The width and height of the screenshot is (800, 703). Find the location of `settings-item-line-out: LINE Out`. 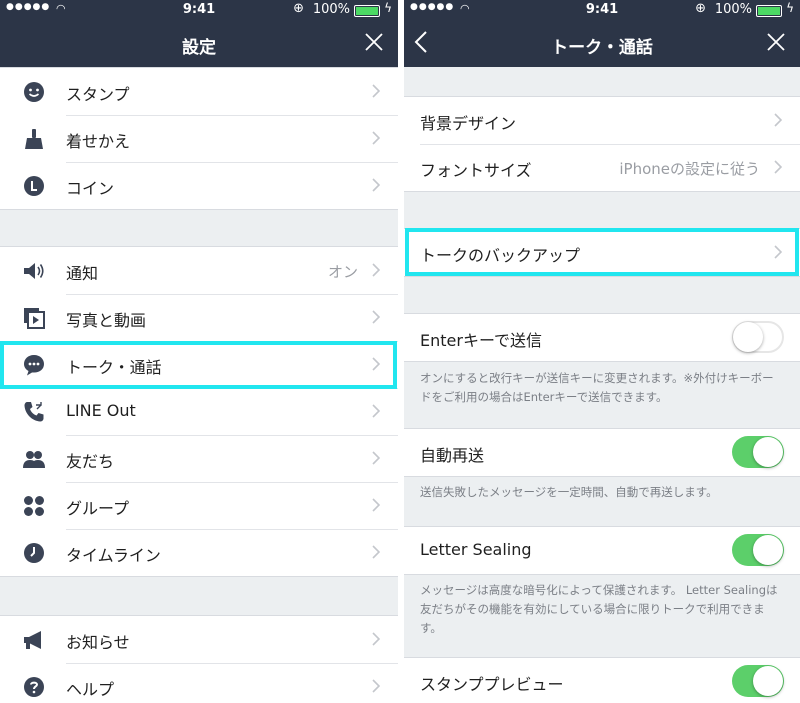

settings-item-line-out: LINE Out is located at coordinates (199, 411).